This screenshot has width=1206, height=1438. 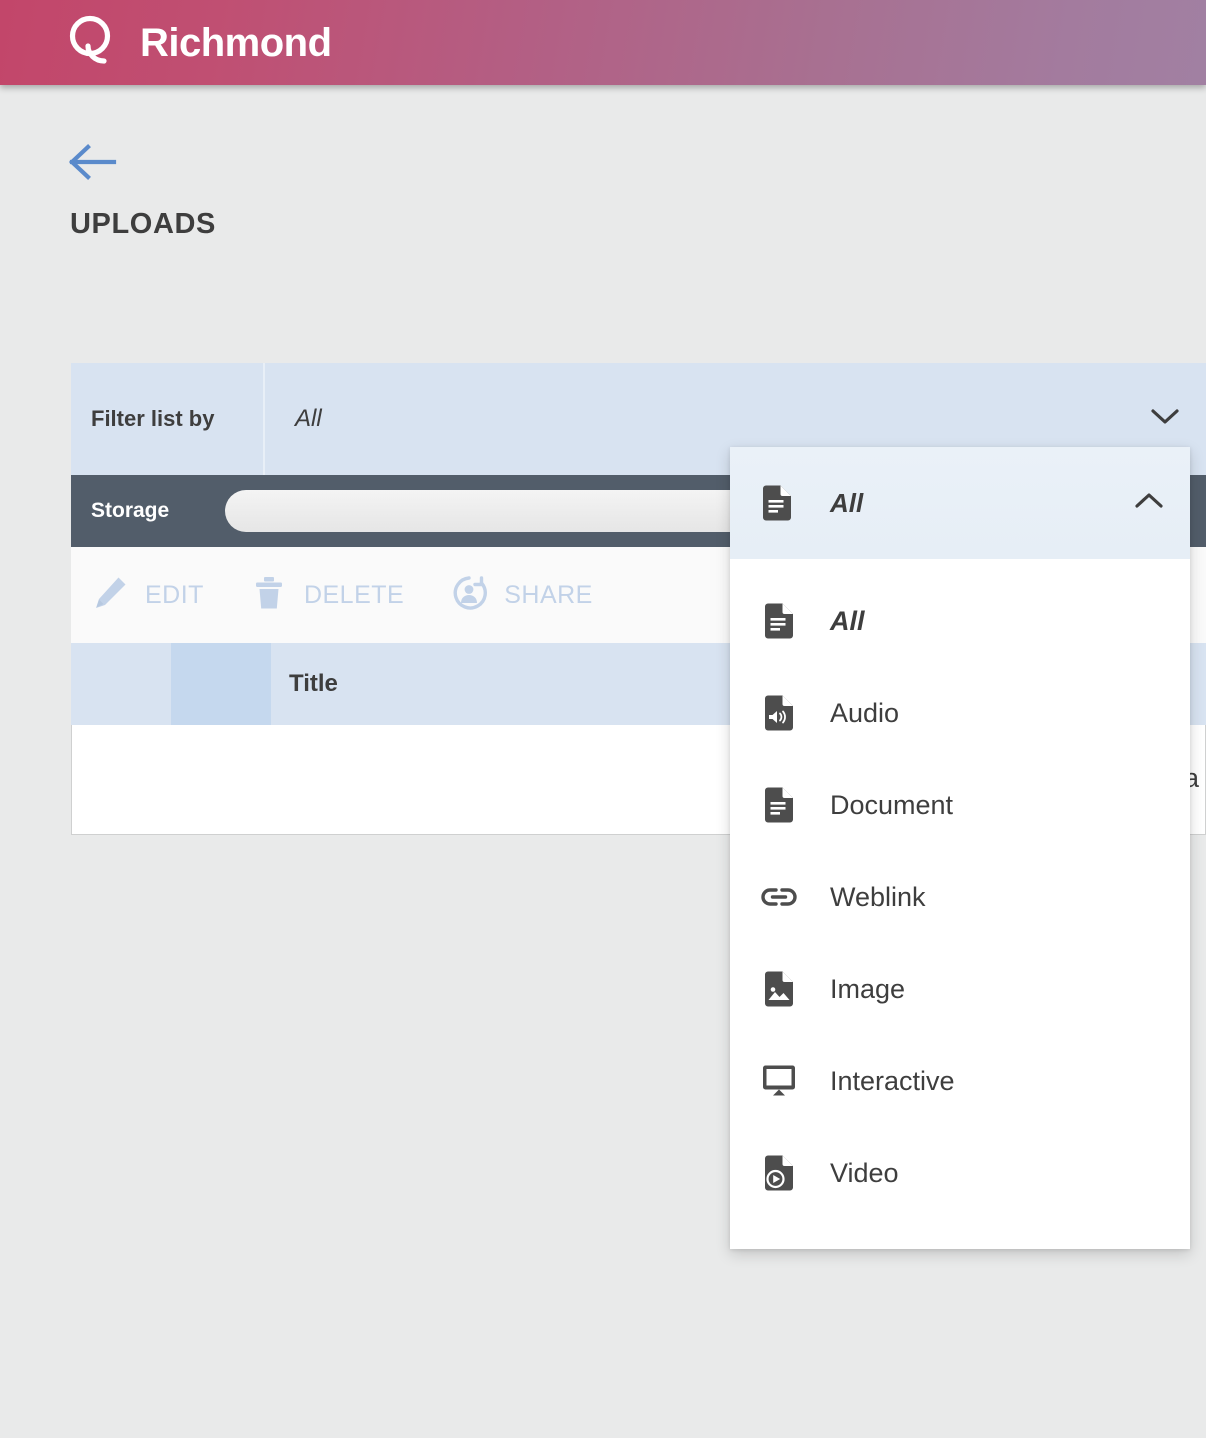 What do you see at coordinates (892, 1080) in the screenshot?
I see `dropdown-option-label: Interactive` at bounding box center [892, 1080].